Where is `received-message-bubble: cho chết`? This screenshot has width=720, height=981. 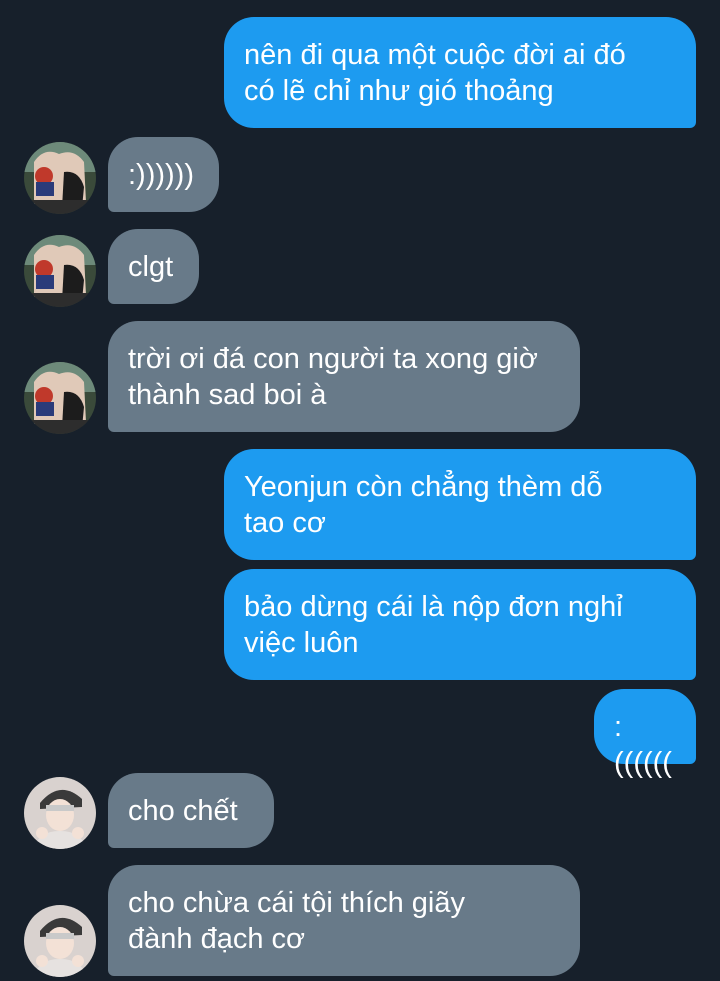 received-message-bubble: cho chết is located at coordinates (191, 810).